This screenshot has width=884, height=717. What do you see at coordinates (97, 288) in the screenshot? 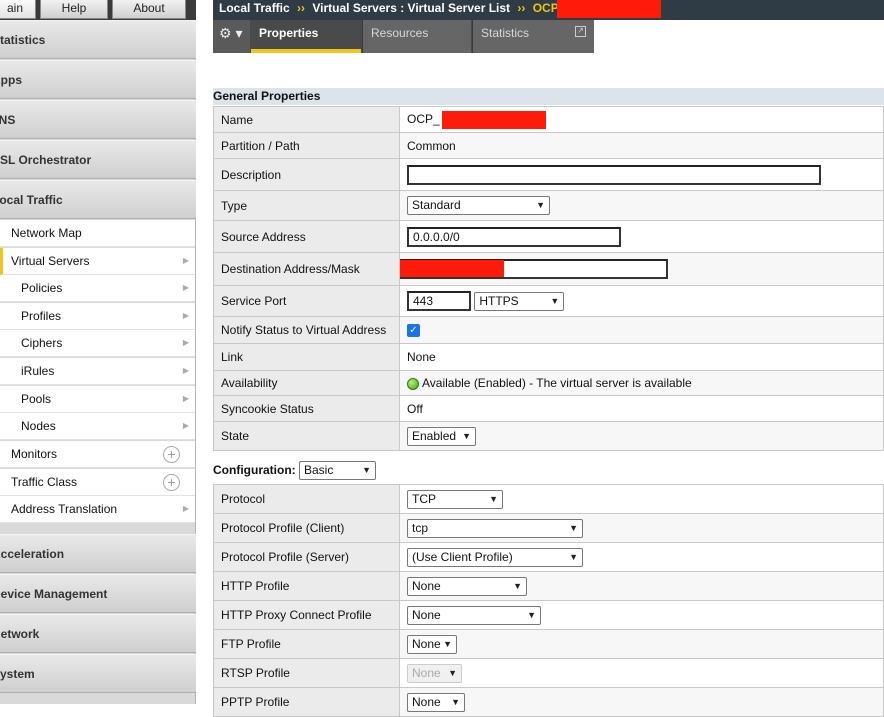
I see `sidebar-item-policies: Policies ▶` at bounding box center [97, 288].